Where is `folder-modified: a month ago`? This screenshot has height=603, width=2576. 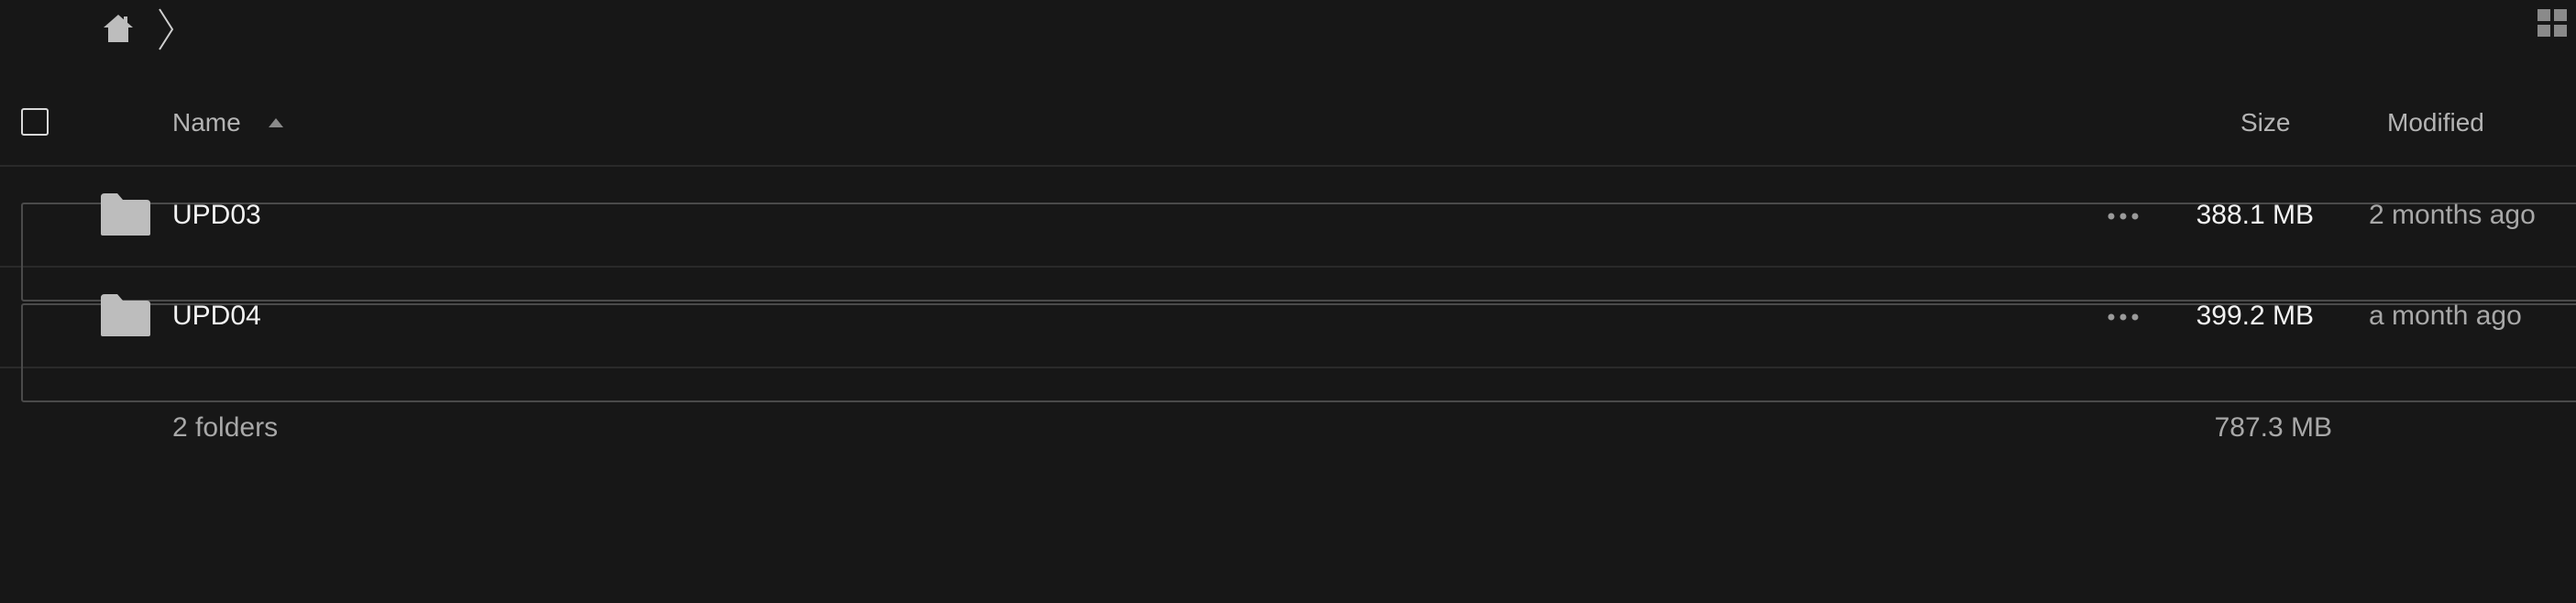
folder-modified: a month ago is located at coordinates (2445, 316).